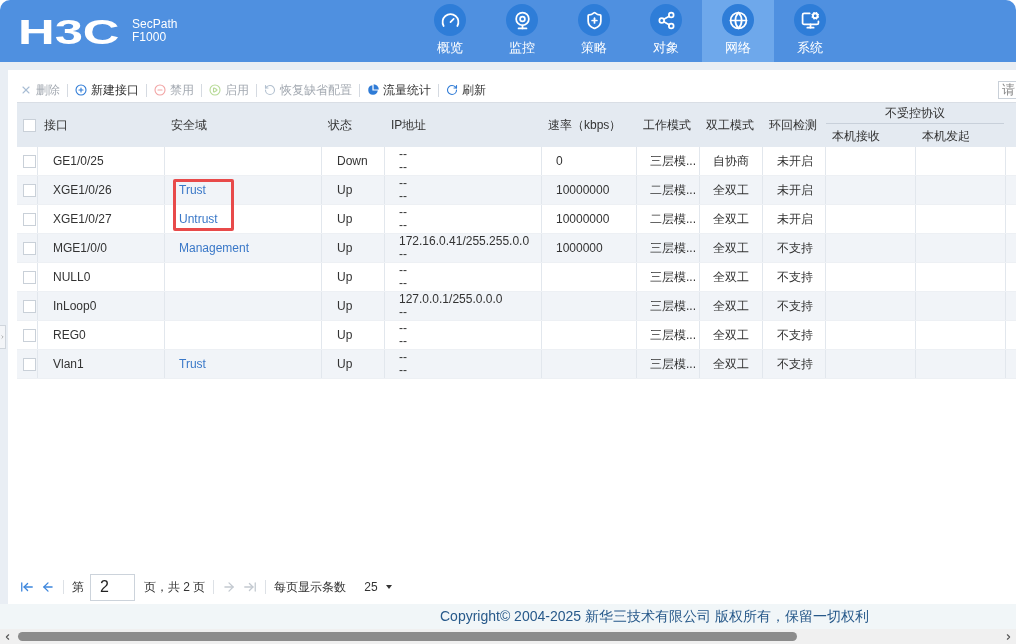 The image size is (1016, 644). What do you see at coordinates (81, 90) in the screenshot?
I see `plus-circle-icon` at bounding box center [81, 90].